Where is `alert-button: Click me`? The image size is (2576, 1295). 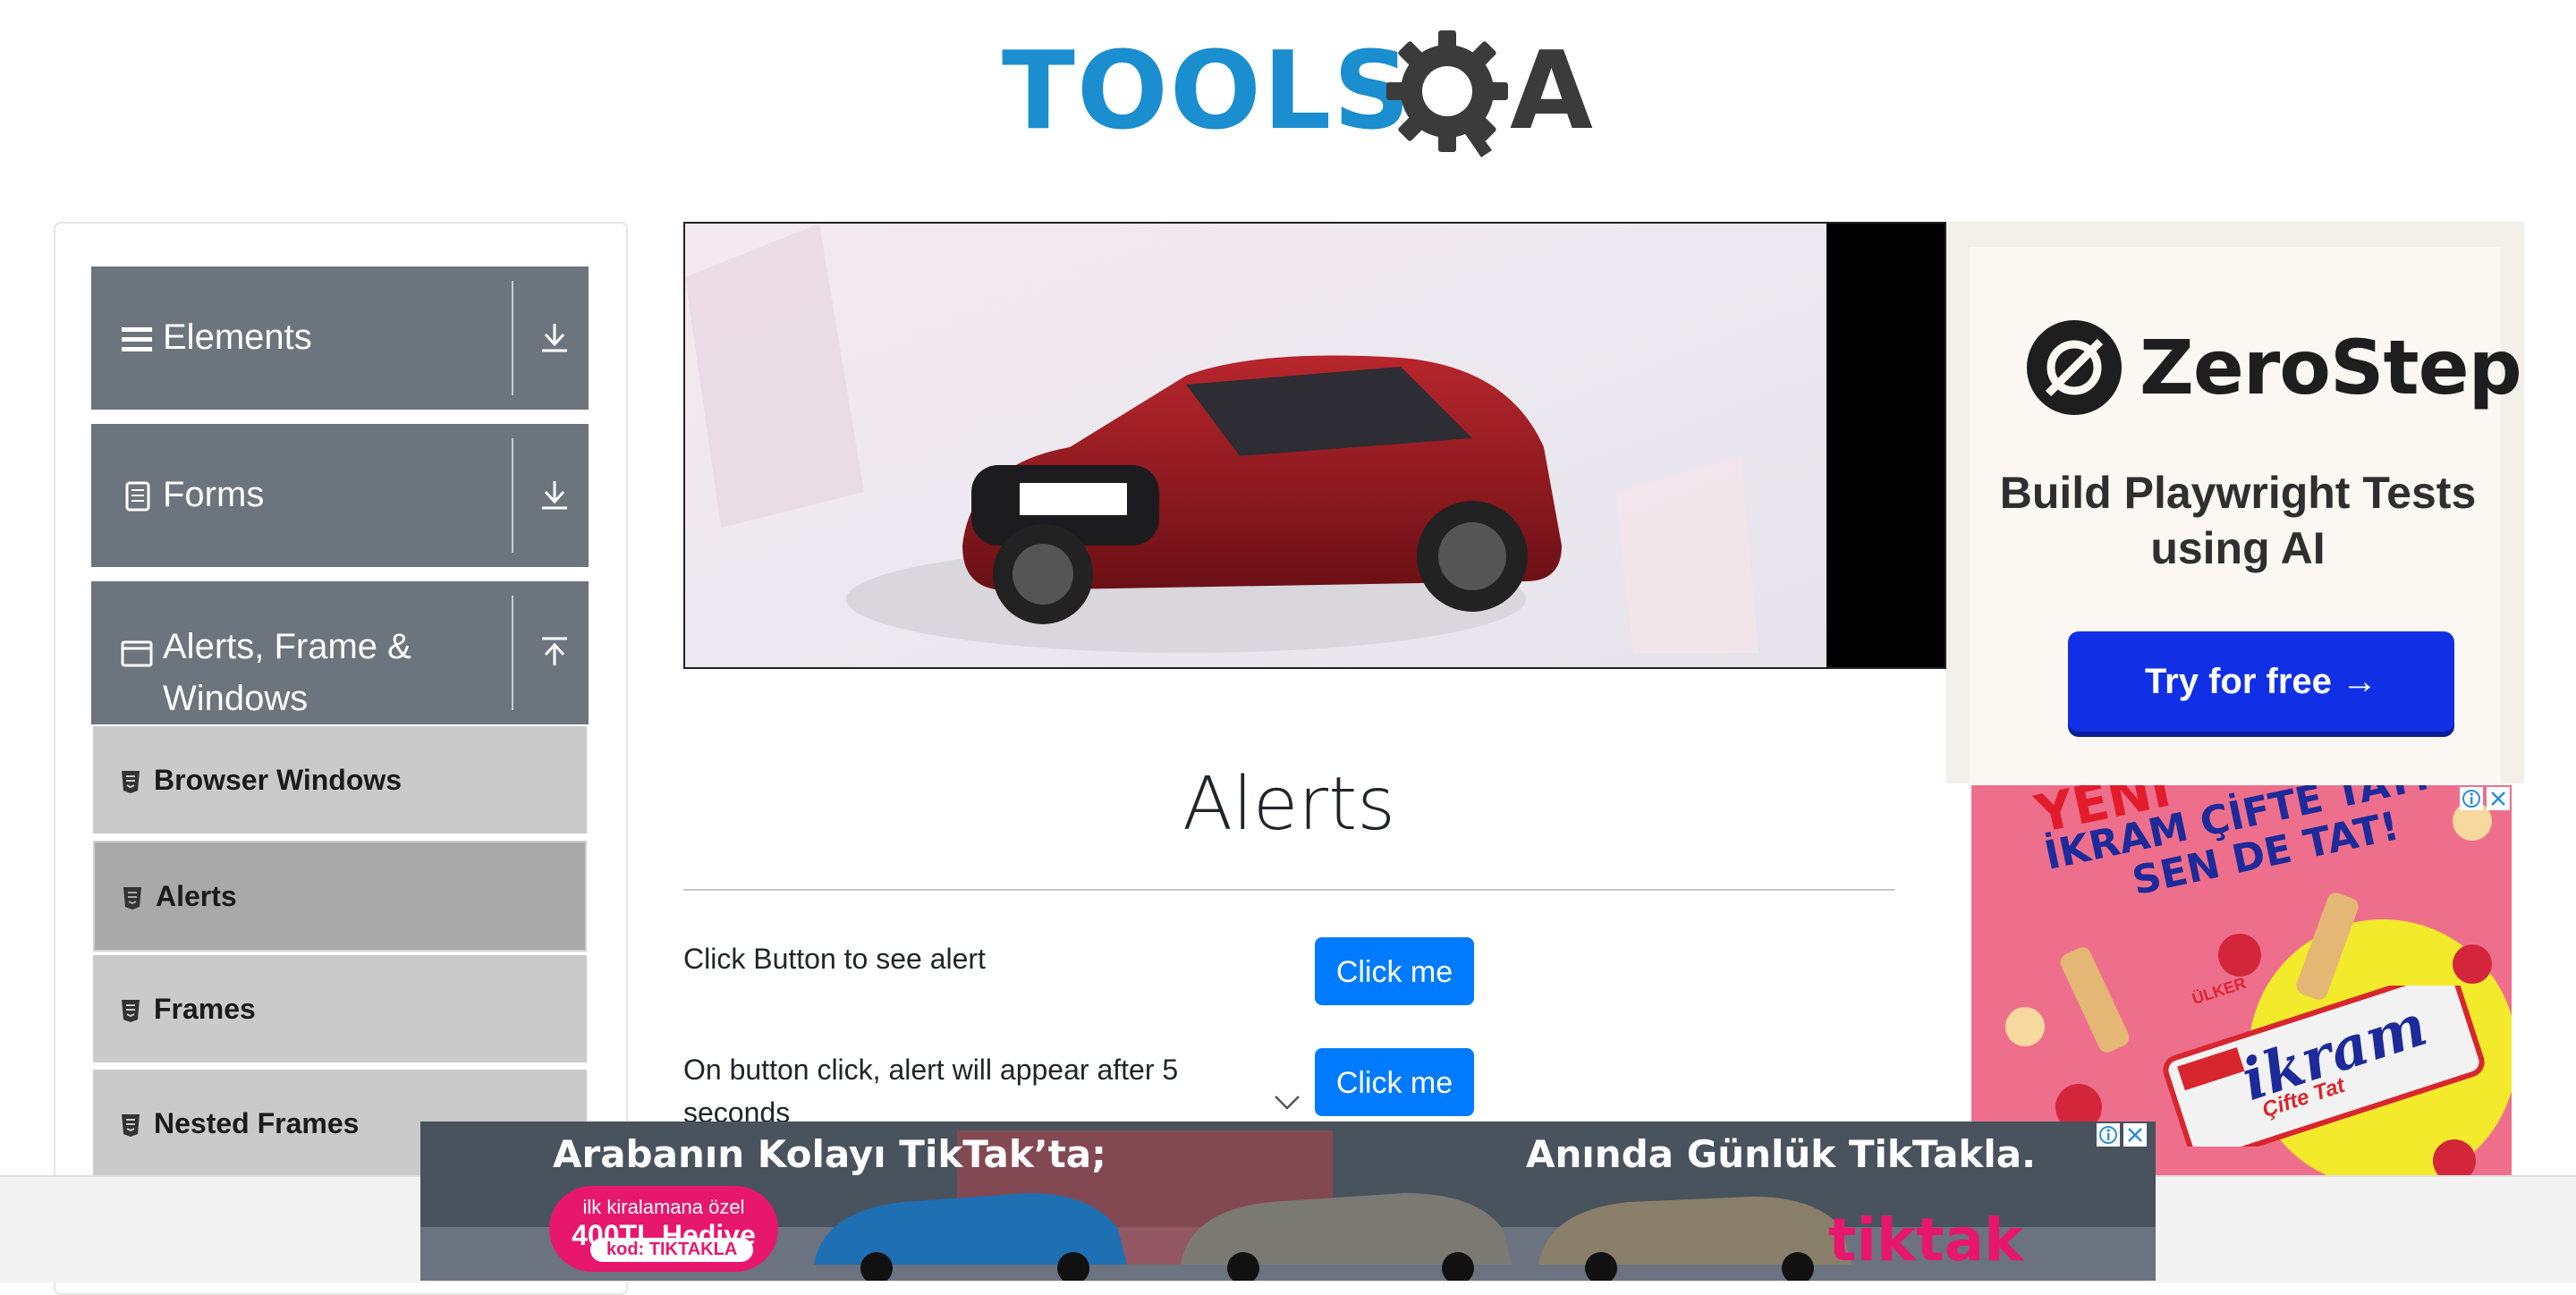
alert-button: Click me is located at coordinates (1394, 971).